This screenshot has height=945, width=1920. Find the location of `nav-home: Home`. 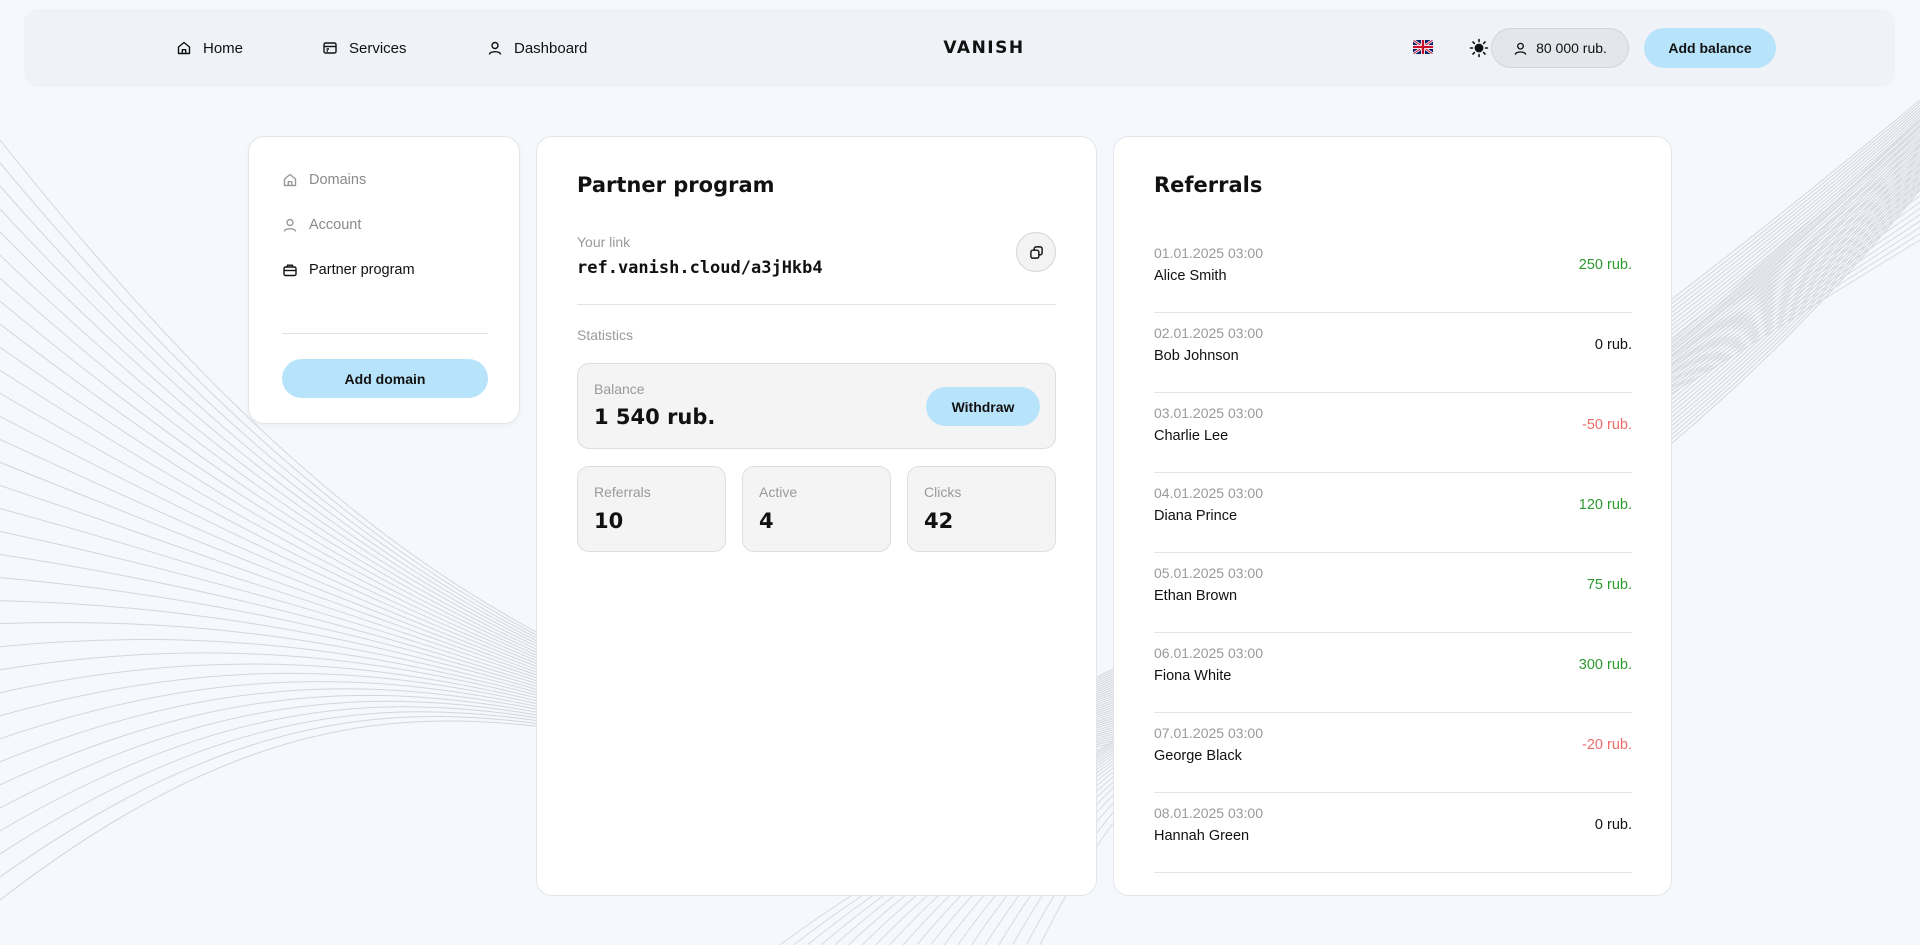

nav-home: Home is located at coordinates (209, 48).